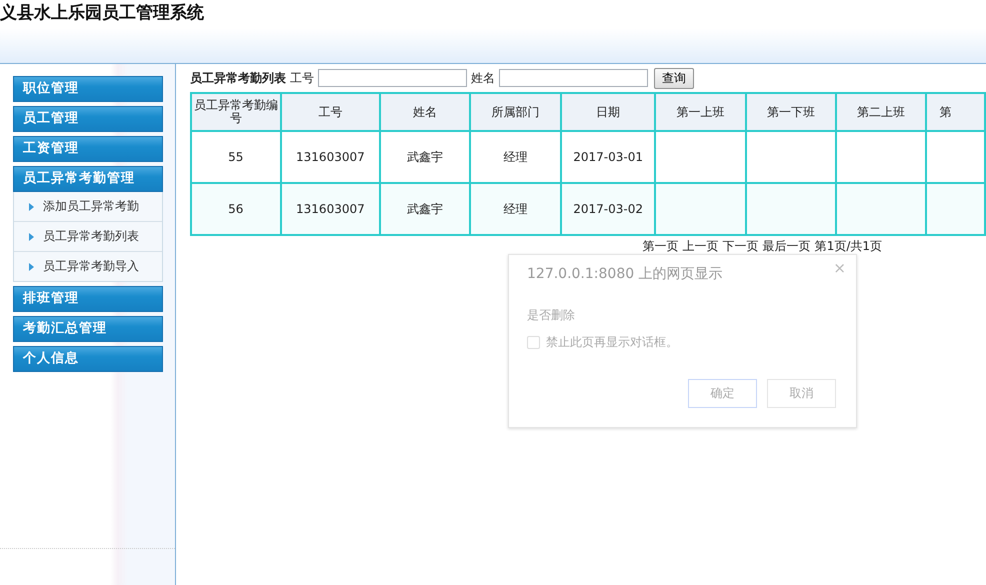 The height and width of the screenshot is (585, 986). Describe the element at coordinates (236, 209) in the screenshot. I see `table-cell: 56` at that location.